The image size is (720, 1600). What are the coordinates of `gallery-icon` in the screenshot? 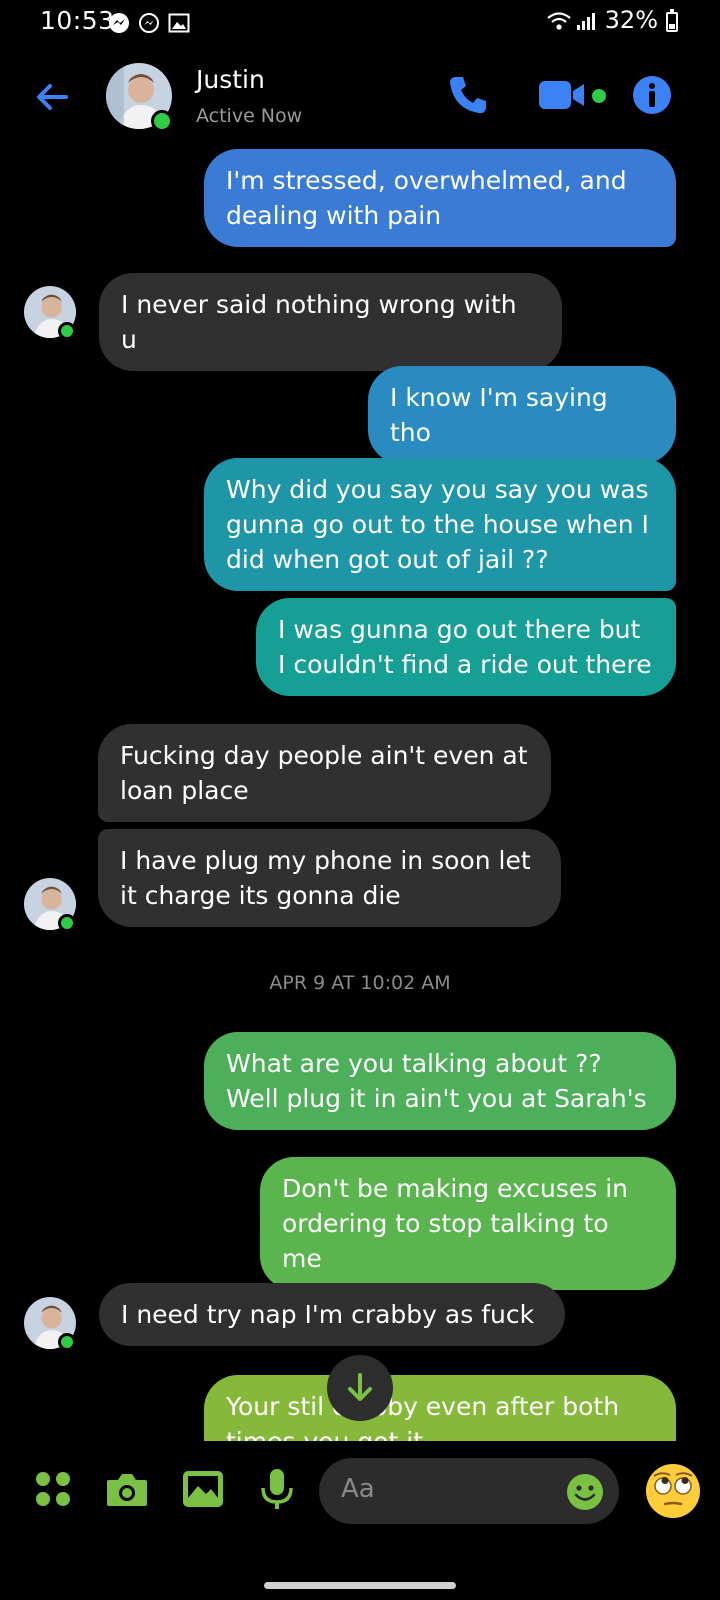 It's located at (203, 1489).